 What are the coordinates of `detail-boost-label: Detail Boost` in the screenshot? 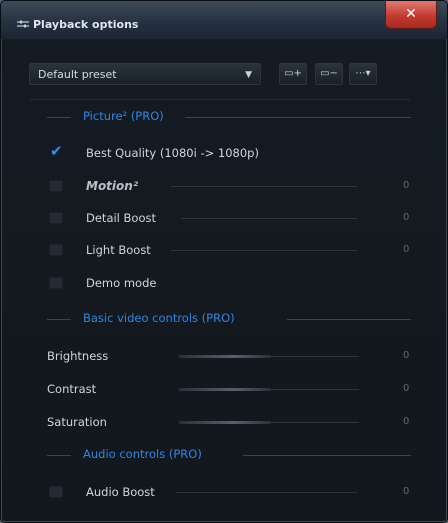 It's located at (121, 218).